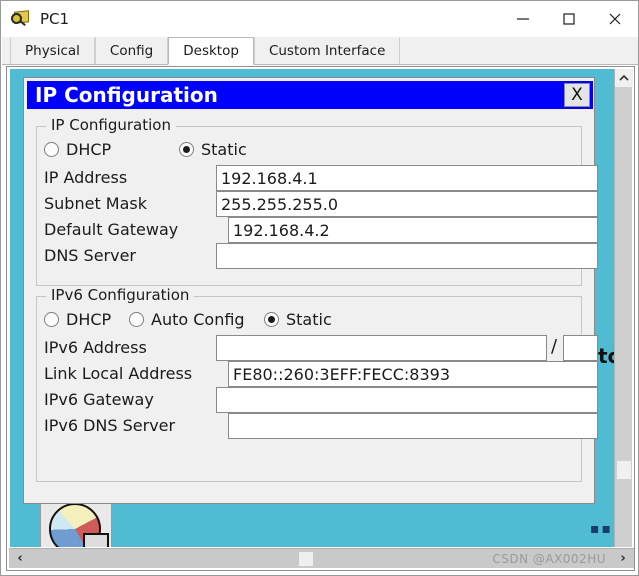 The image size is (639, 576). Describe the element at coordinates (96, 203) in the screenshot. I see `subnet-mask-label: Subnet Mask` at that location.